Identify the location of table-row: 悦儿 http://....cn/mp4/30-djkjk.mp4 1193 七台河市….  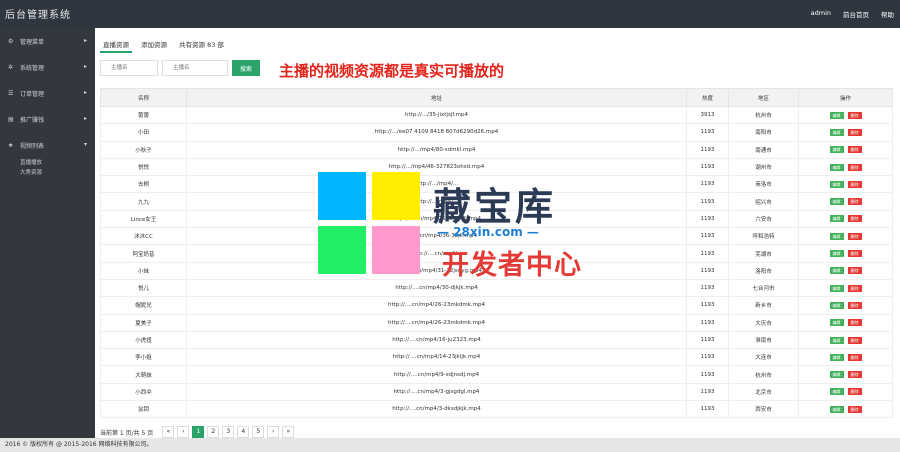
(496, 288).